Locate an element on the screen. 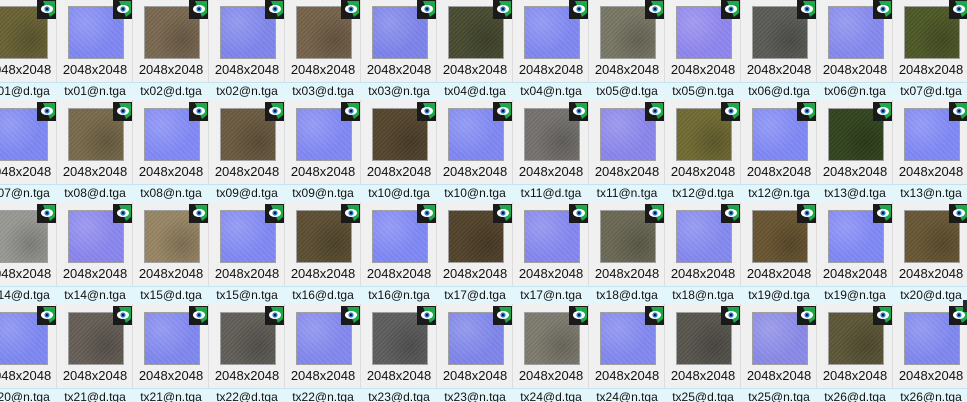  thumbnail-item: 2048x2048 tx18@d.tga is located at coordinates (627, 255).